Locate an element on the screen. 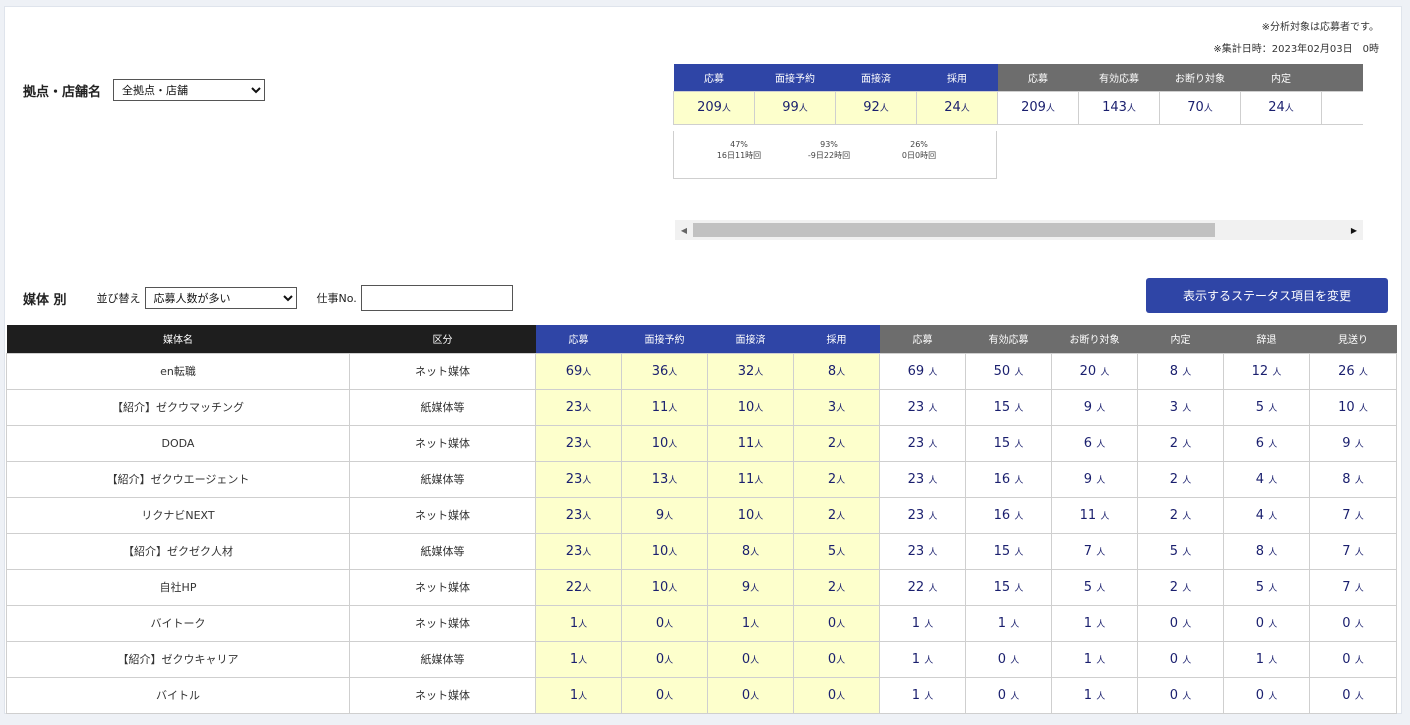  summary-horizontal-scrollbar: ◀ ▶ is located at coordinates (1019, 230).